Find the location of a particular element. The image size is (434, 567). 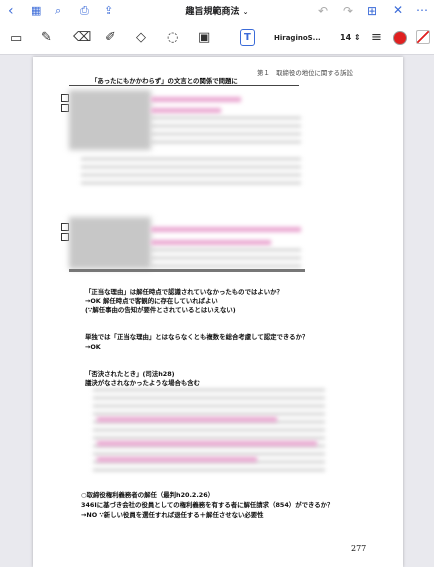

image-tool-icon: ▣ is located at coordinates (204, 37).